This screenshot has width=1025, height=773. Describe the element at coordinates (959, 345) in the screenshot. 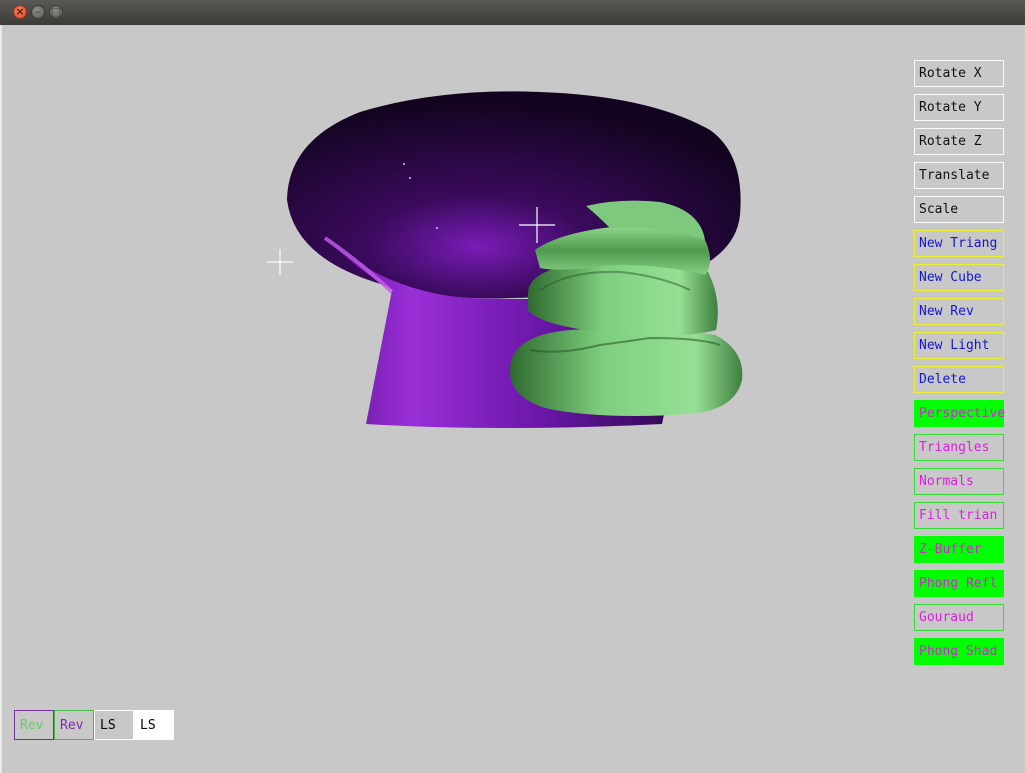

I see `tool-button-new-light: New Light` at that location.